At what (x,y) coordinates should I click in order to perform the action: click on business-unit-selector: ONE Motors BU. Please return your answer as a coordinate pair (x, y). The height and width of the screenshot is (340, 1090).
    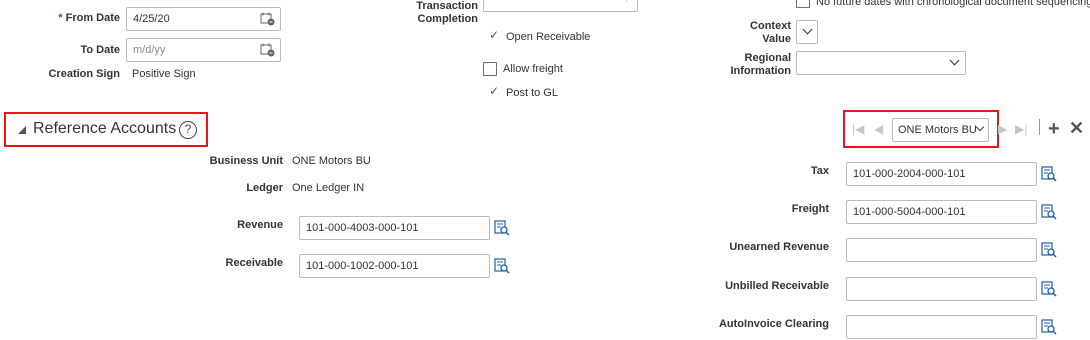
    Looking at the image, I should click on (940, 130).